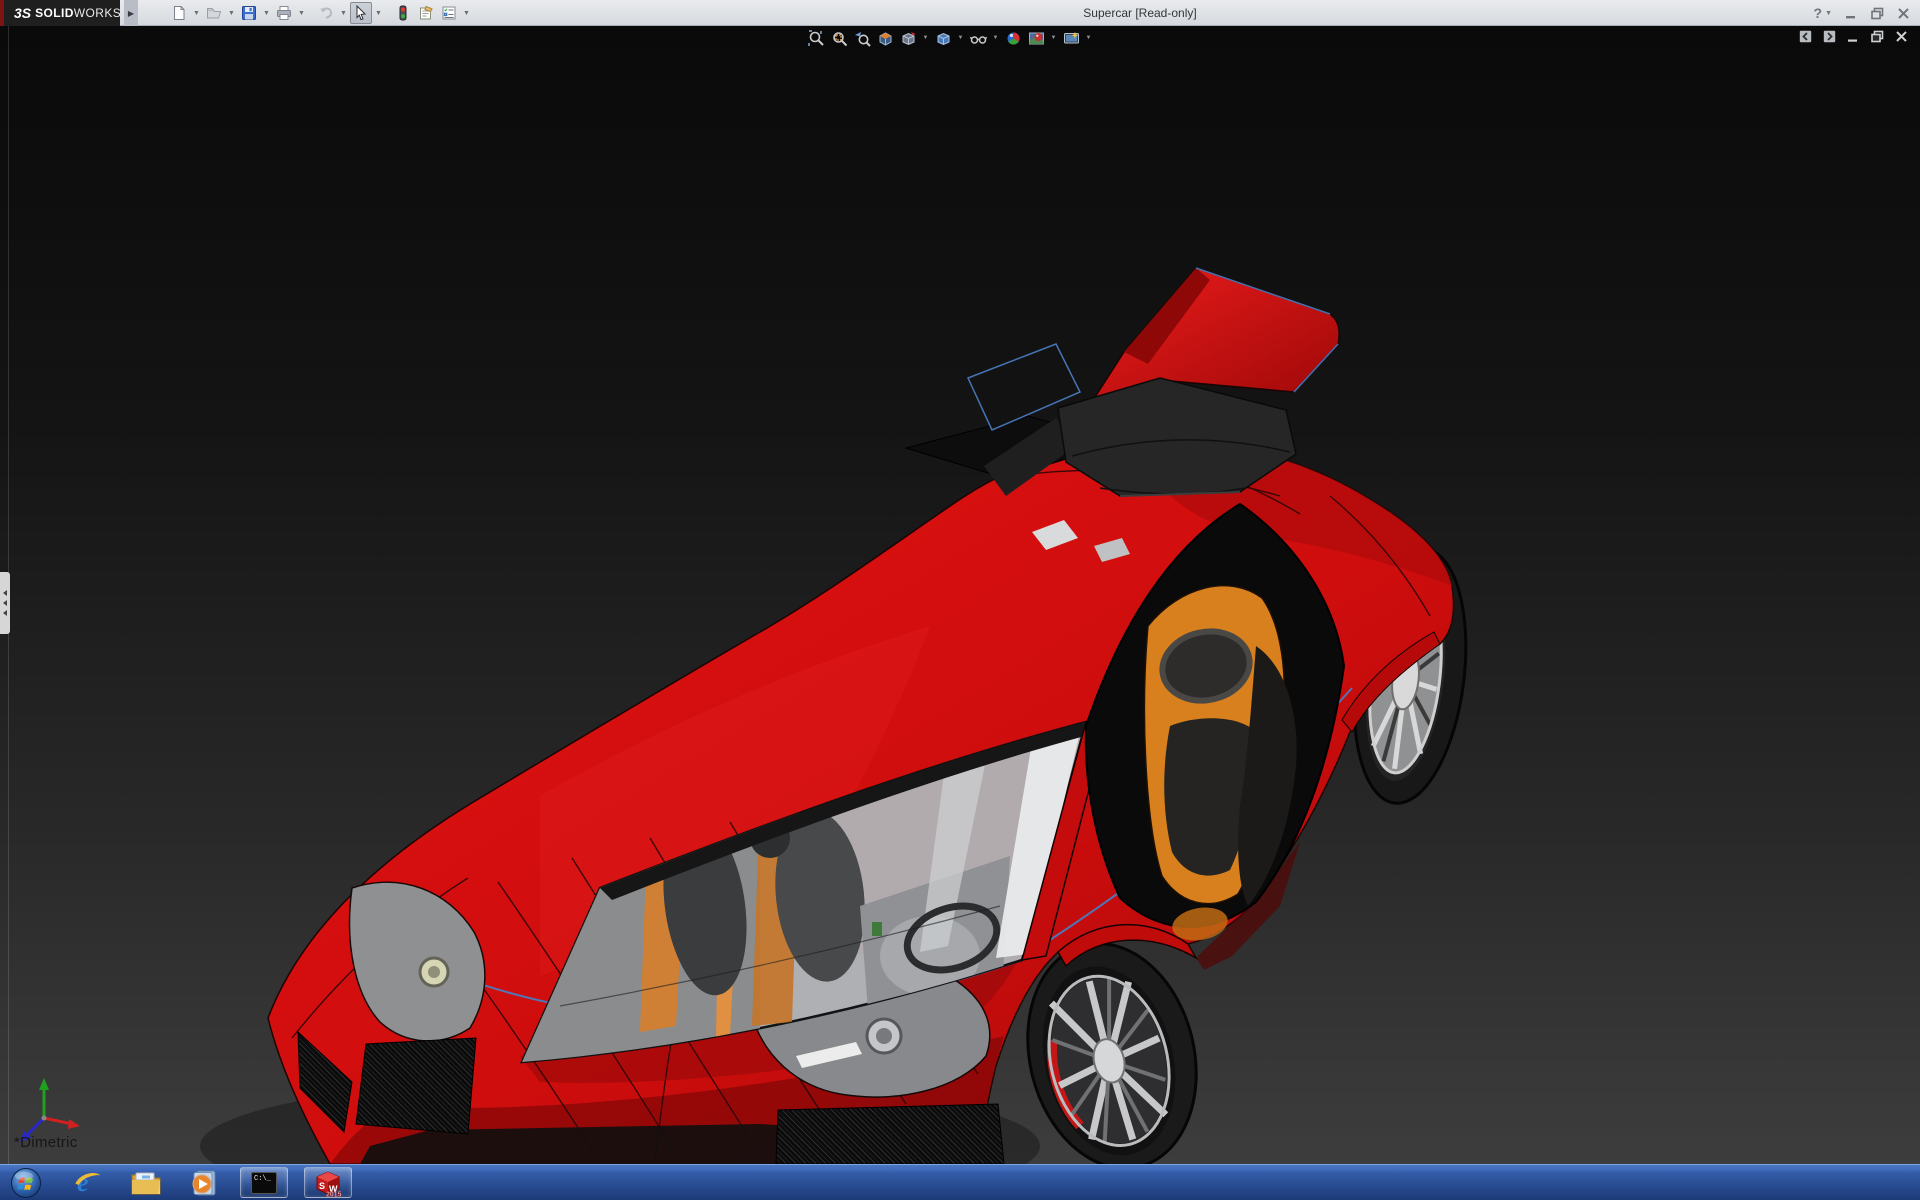 The image size is (1920, 1200). Describe the element at coordinates (131, 13) in the screenshot. I see `menu-expand-arrow-icon: ▶` at that location.